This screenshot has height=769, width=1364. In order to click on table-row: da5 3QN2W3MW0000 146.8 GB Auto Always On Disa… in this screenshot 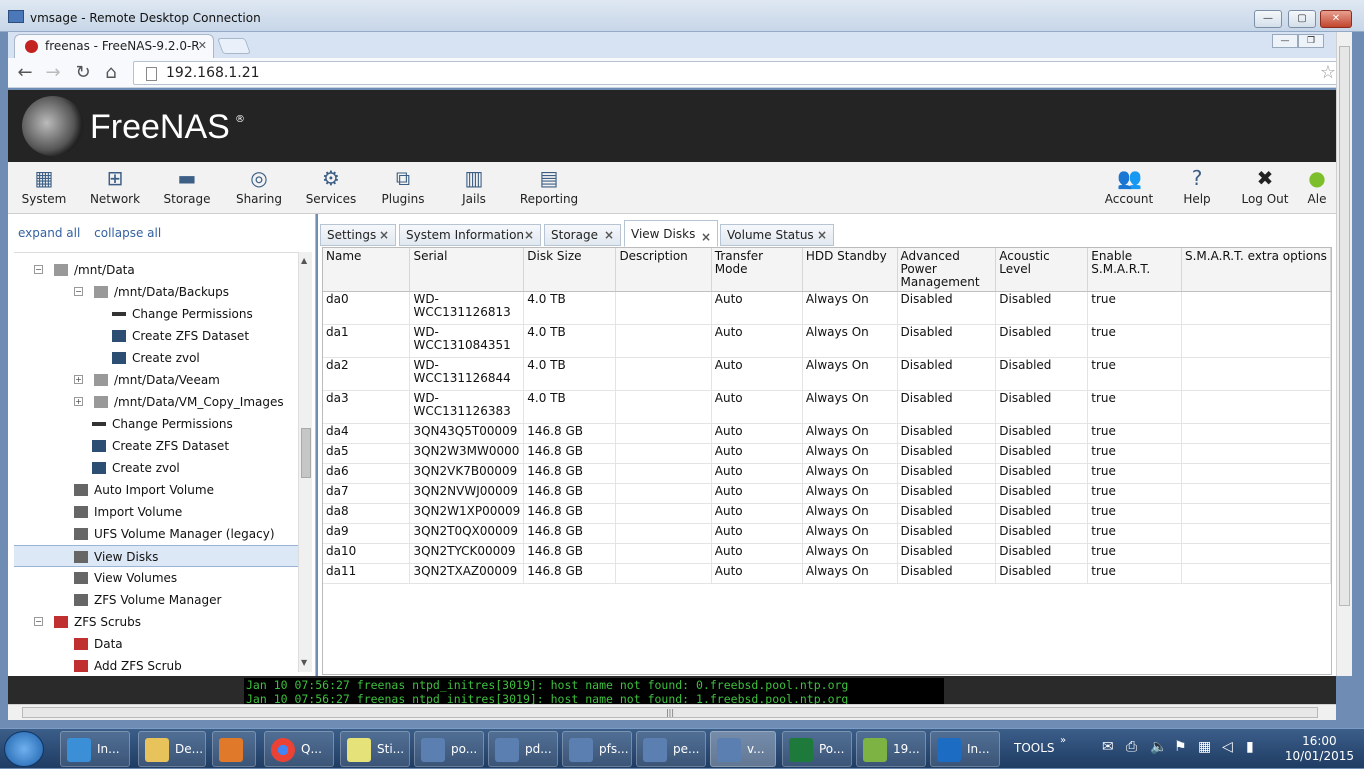, I will do `click(827, 453)`.